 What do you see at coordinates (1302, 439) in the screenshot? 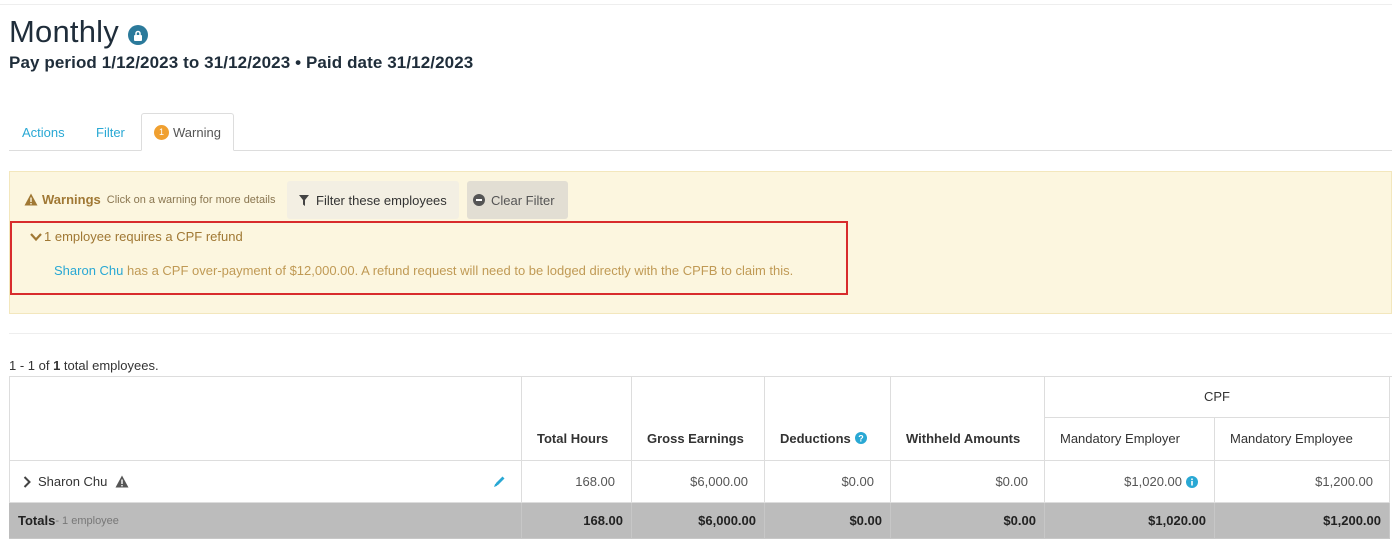
I see `header-mandatory-employee: Mandatory Employee` at bounding box center [1302, 439].